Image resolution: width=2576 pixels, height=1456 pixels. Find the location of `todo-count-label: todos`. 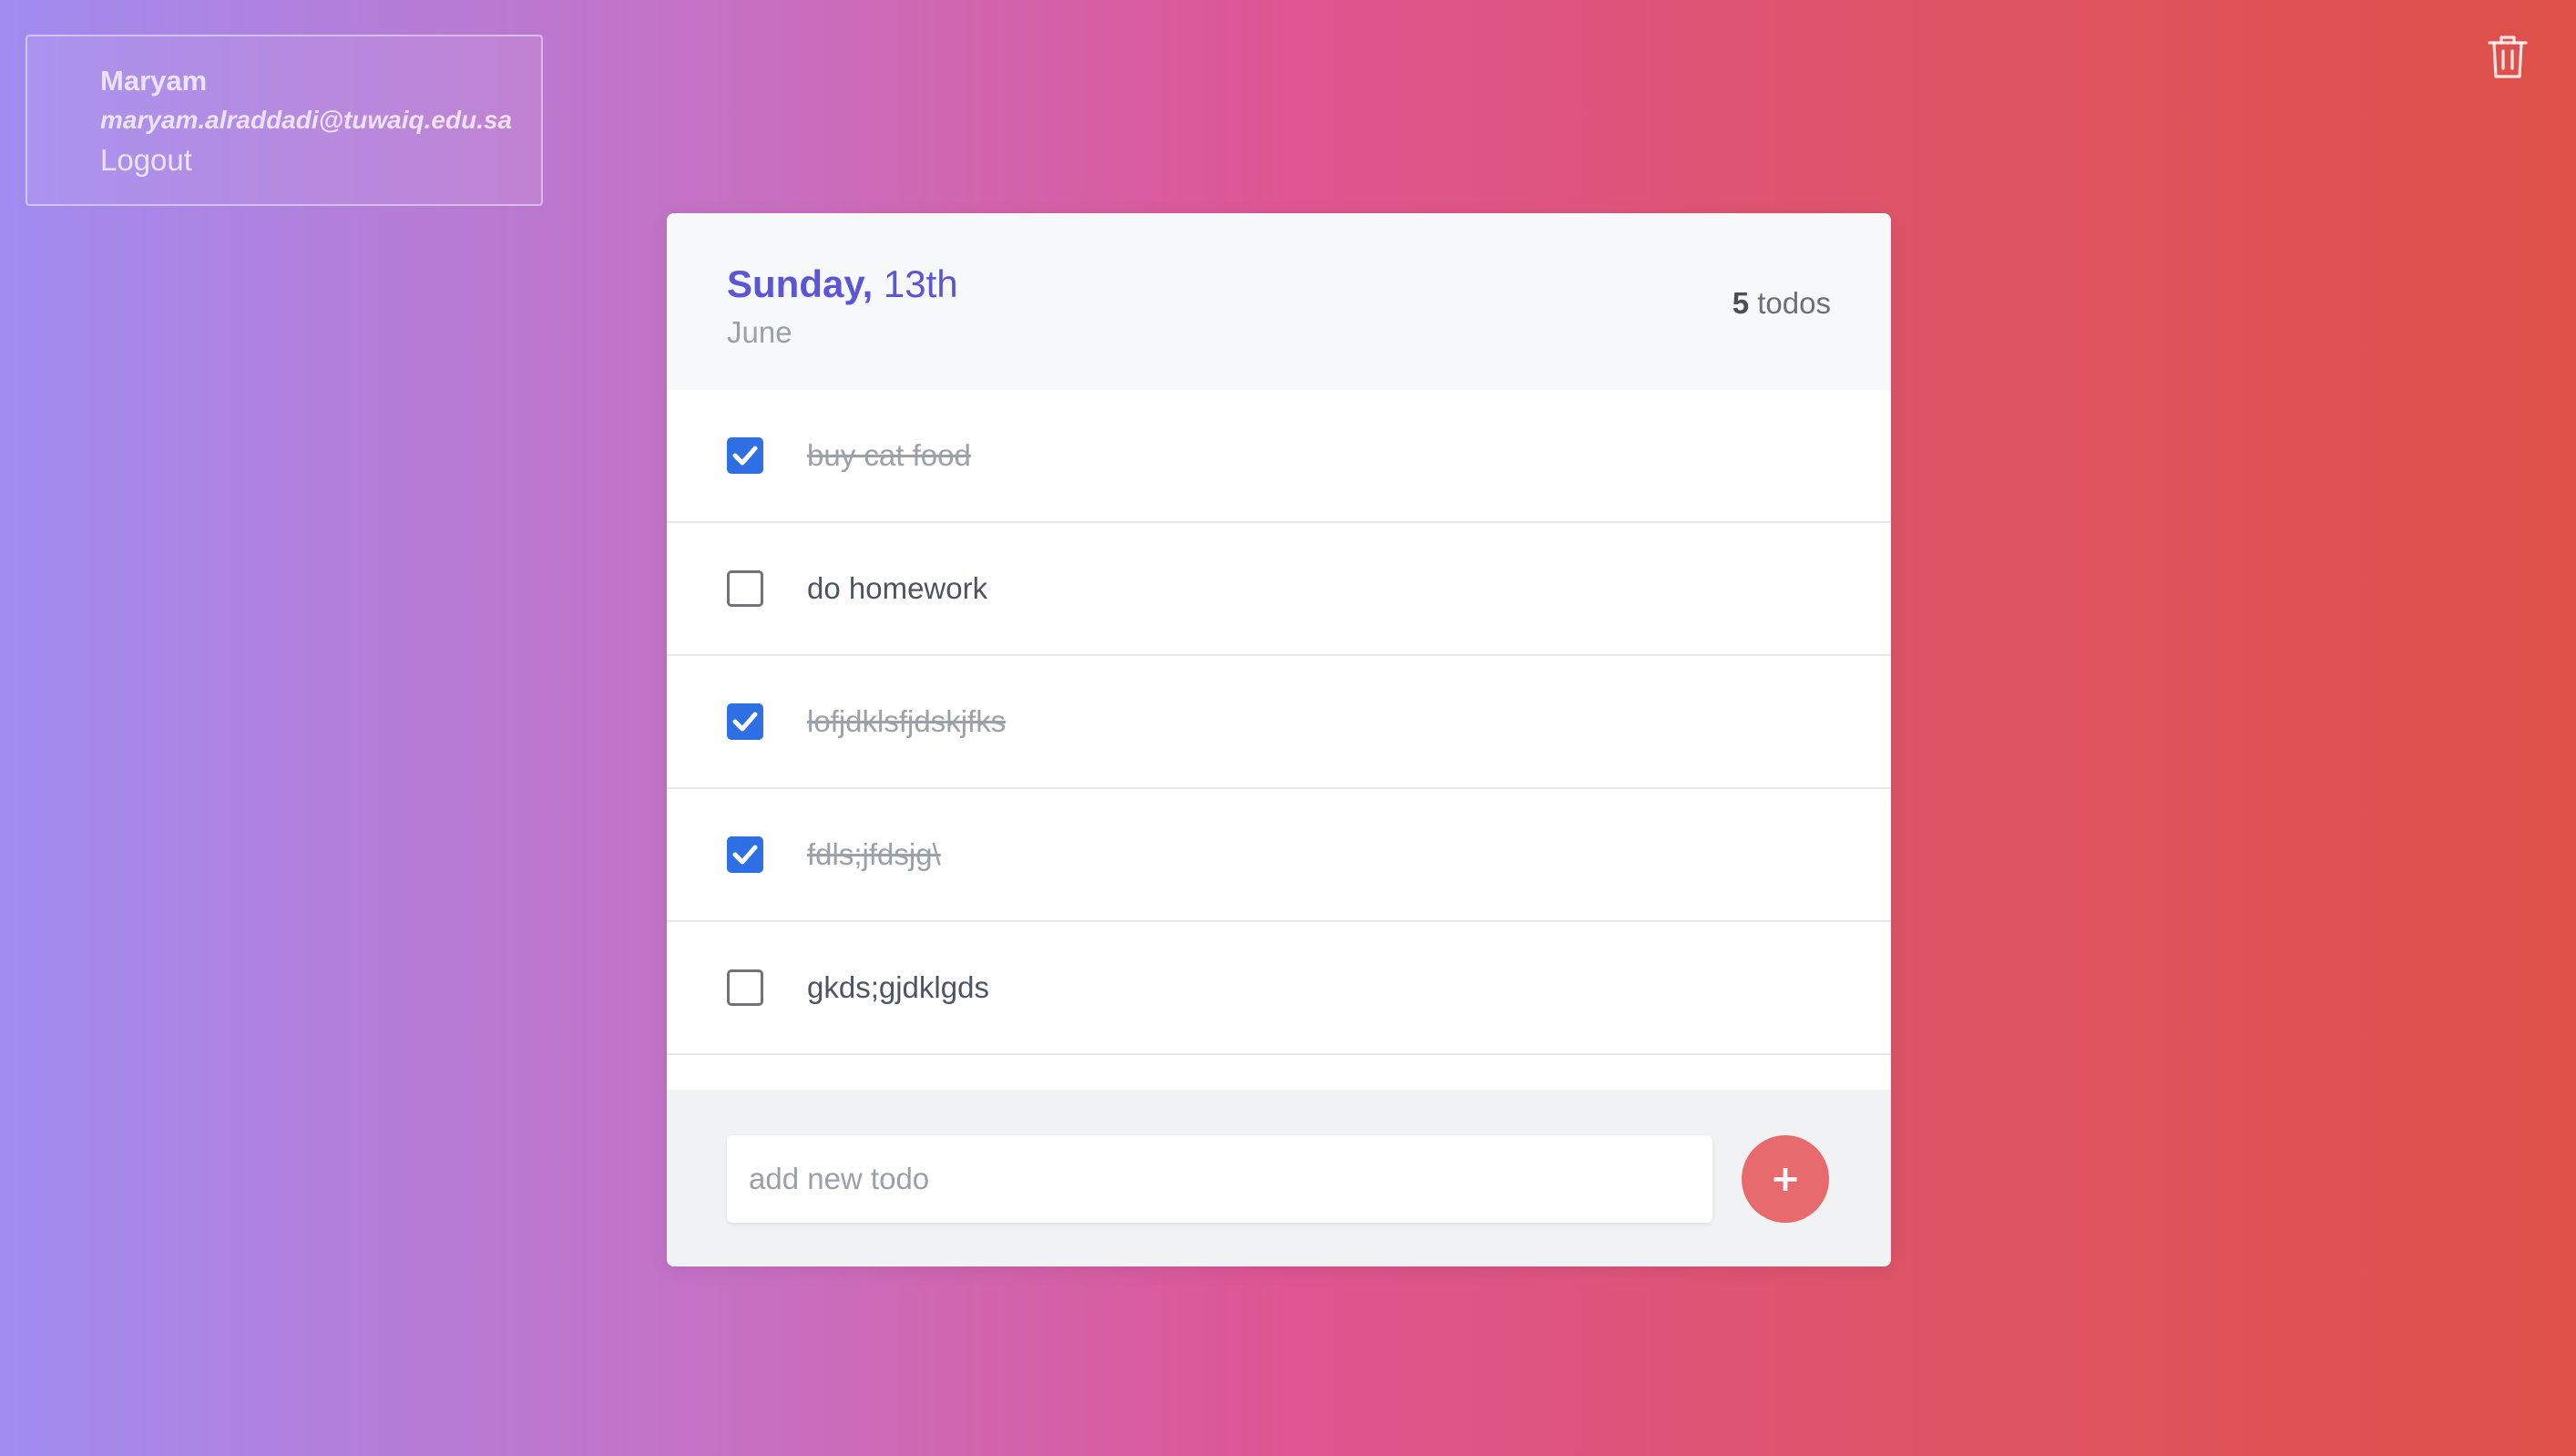

todo-count-label: todos is located at coordinates (1794, 303).